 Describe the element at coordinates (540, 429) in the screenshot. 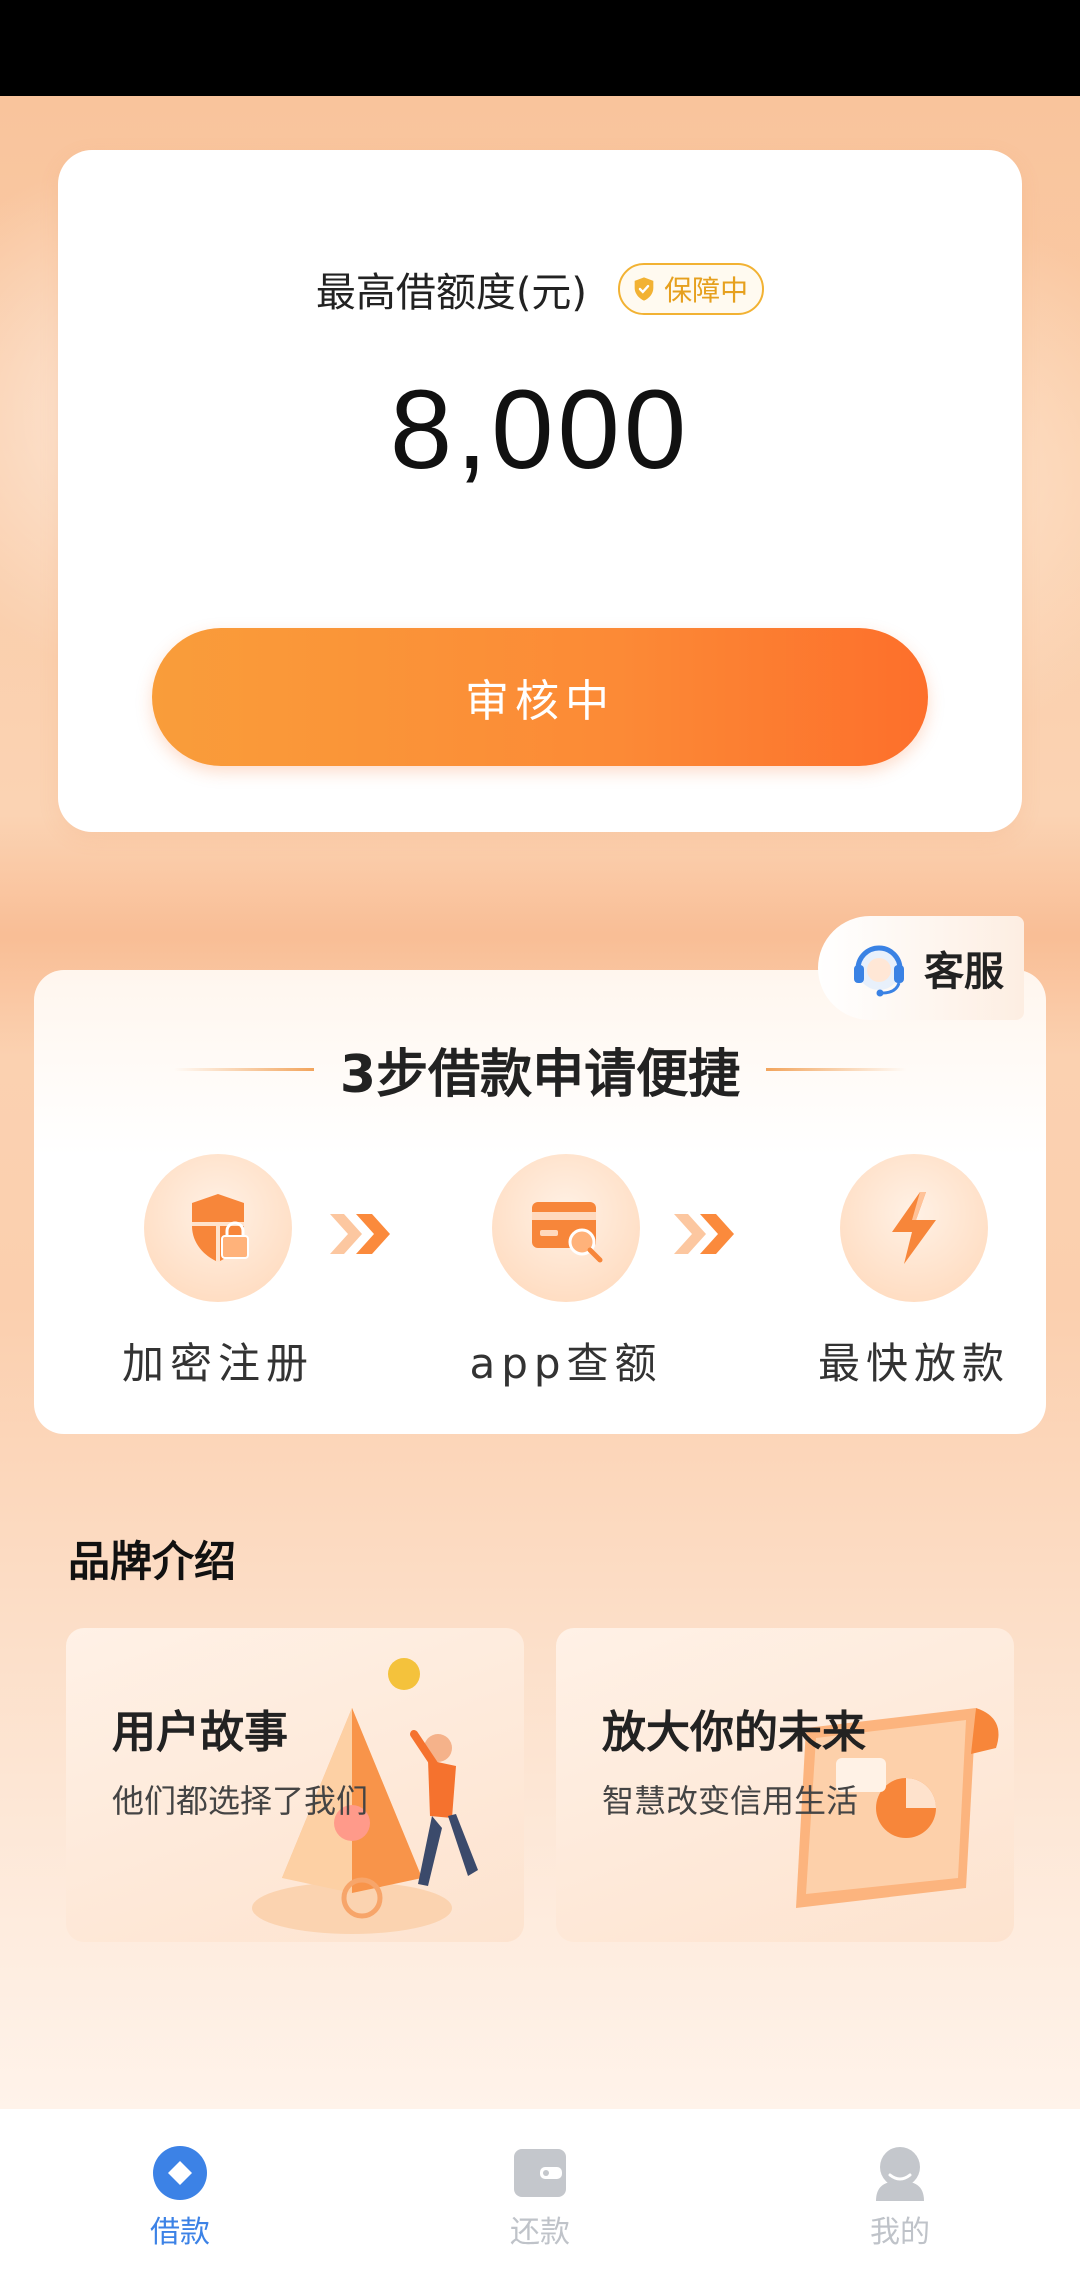

I see `quota-amount: 8,000` at that location.